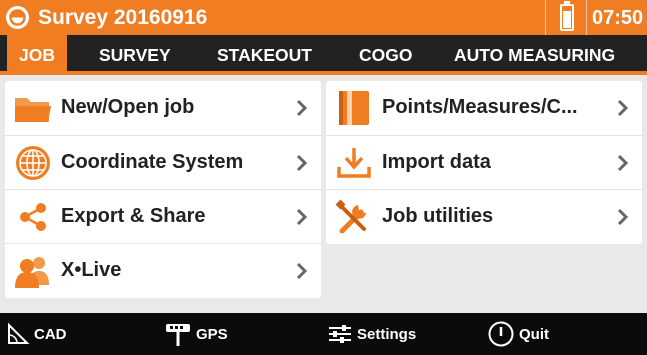 This screenshot has width=647, height=355. I want to click on menu-item-export-share: Export & Share, so click(163, 216).